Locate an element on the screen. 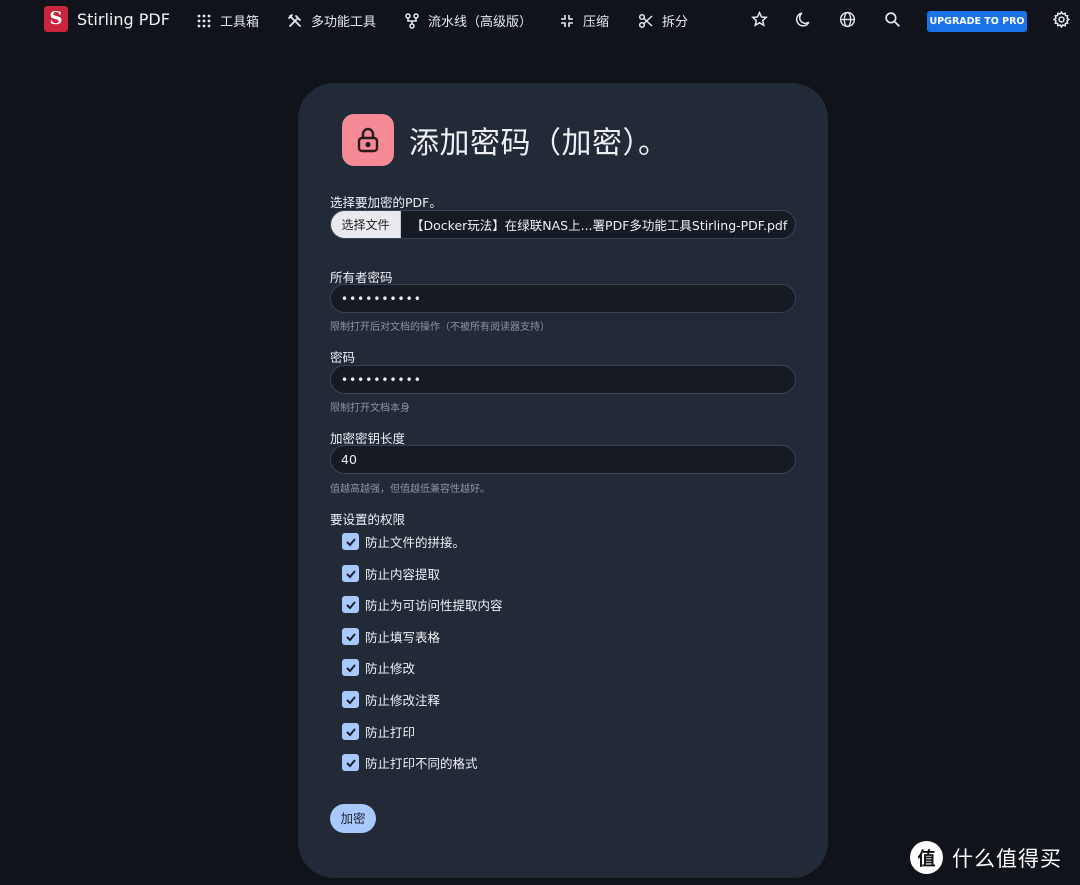 The image size is (1080, 885). nav-item-label: 流水线（高级版） is located at coordinates (480, 22).